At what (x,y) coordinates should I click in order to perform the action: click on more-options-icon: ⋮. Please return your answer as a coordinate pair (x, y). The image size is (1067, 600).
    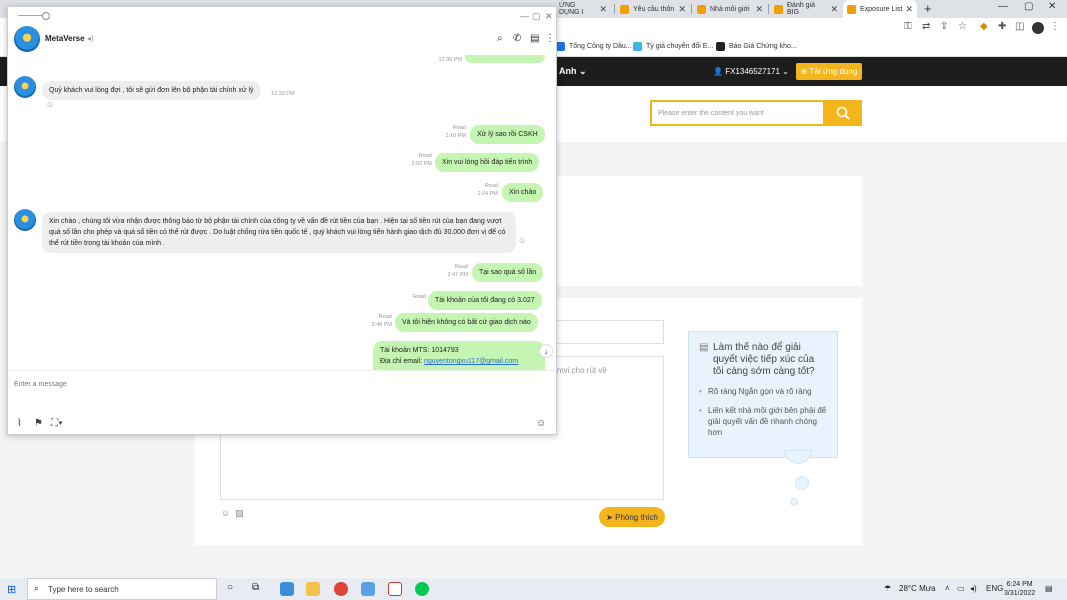
    Looking at the image, I should click on (550, 38).